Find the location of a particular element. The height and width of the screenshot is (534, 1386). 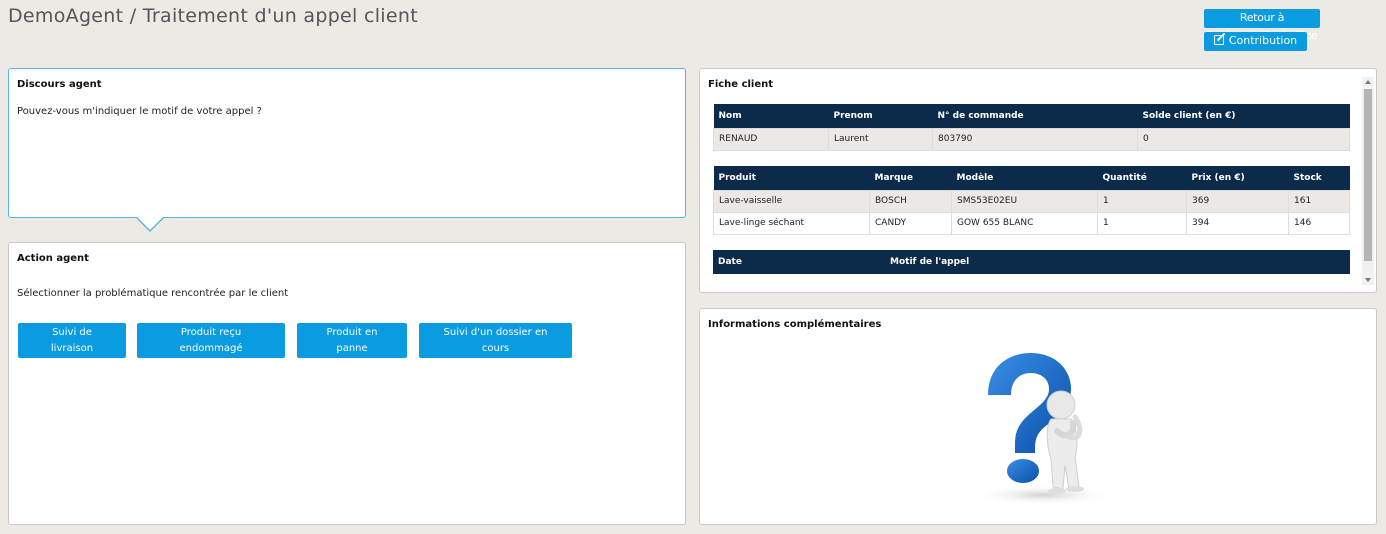

table-cell: 161 is located at coordinates (1319, 201).